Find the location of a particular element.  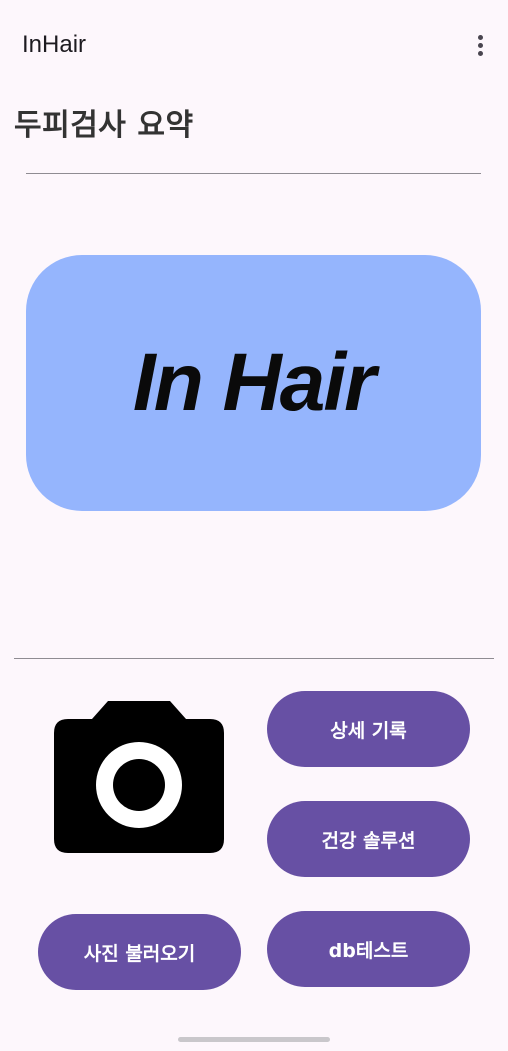

more-vert-icon is located at coordinates (480, 45).